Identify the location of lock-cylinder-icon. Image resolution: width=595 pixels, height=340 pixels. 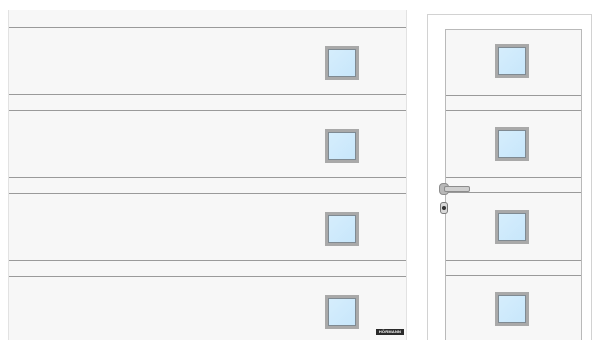
(444, 208).